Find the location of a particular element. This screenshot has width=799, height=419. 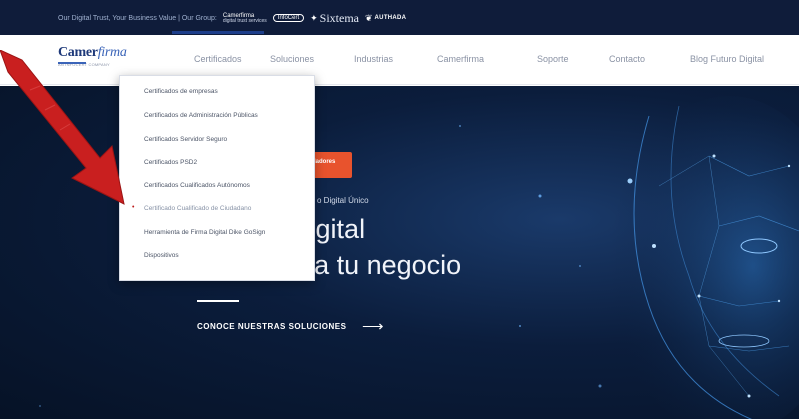

logo-underline is located at coordinates (72, 63).